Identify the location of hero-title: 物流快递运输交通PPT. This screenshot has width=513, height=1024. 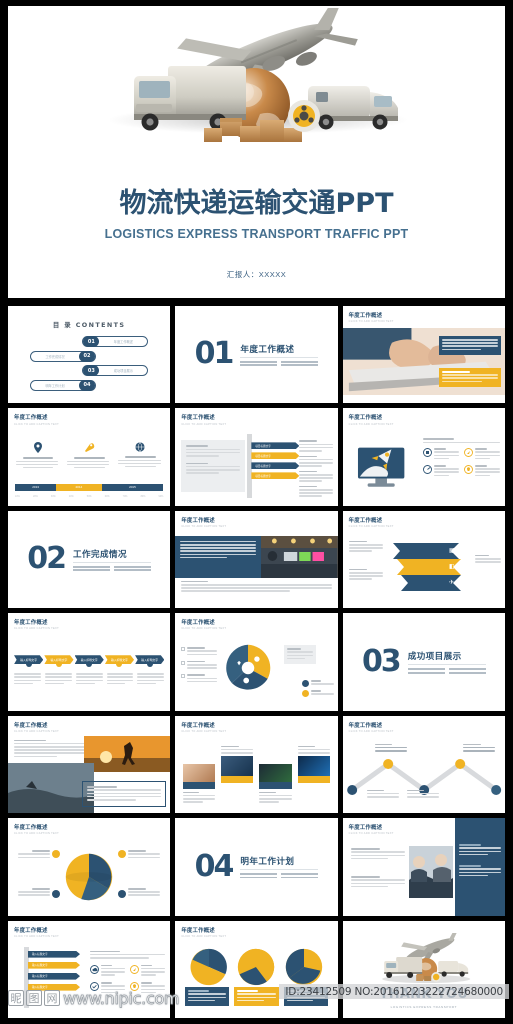
(256, 203).